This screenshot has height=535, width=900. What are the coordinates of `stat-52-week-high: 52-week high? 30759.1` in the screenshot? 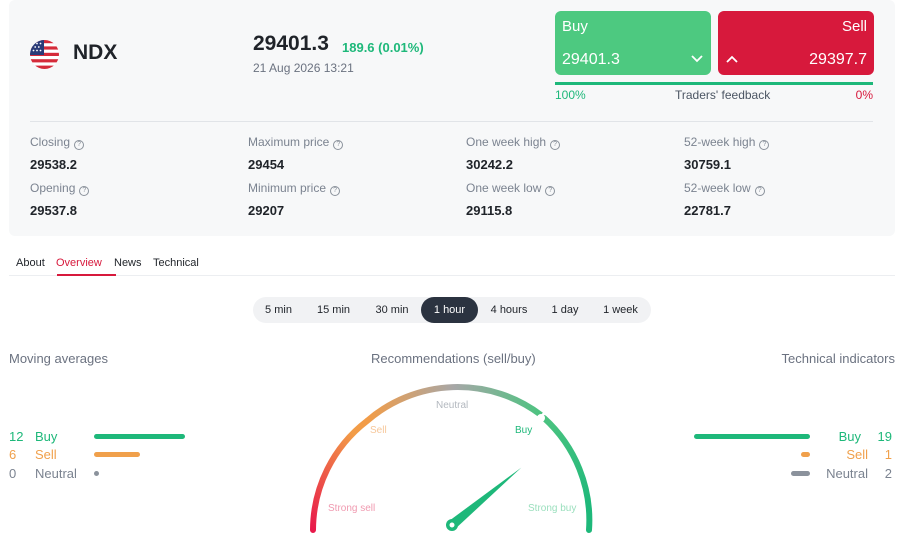 It's located at (727, 153).